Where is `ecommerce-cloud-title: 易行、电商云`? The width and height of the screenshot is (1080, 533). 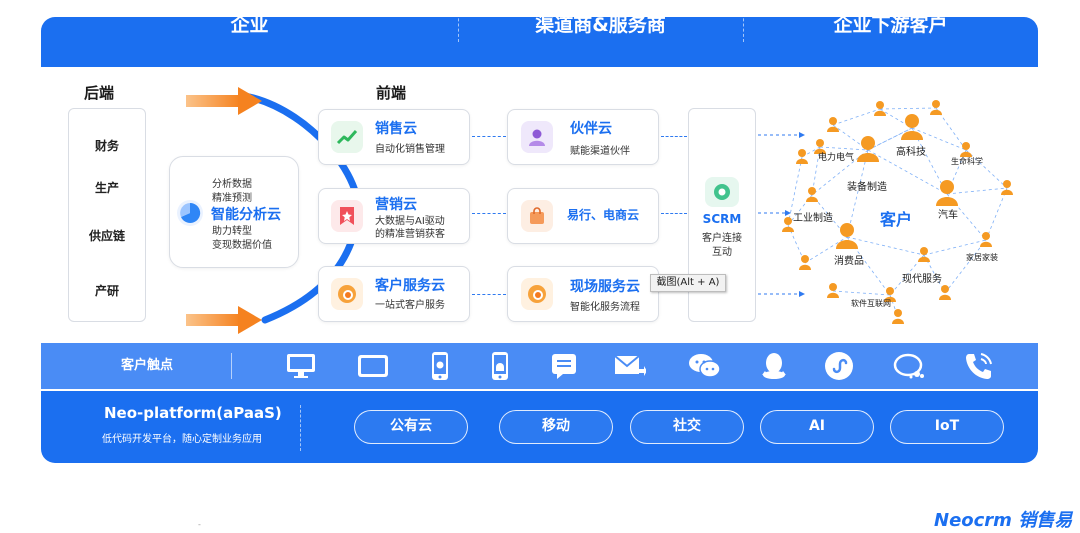
ecommerce-cloud-title: 易行、电商云 is located at coordinates (603, 215).